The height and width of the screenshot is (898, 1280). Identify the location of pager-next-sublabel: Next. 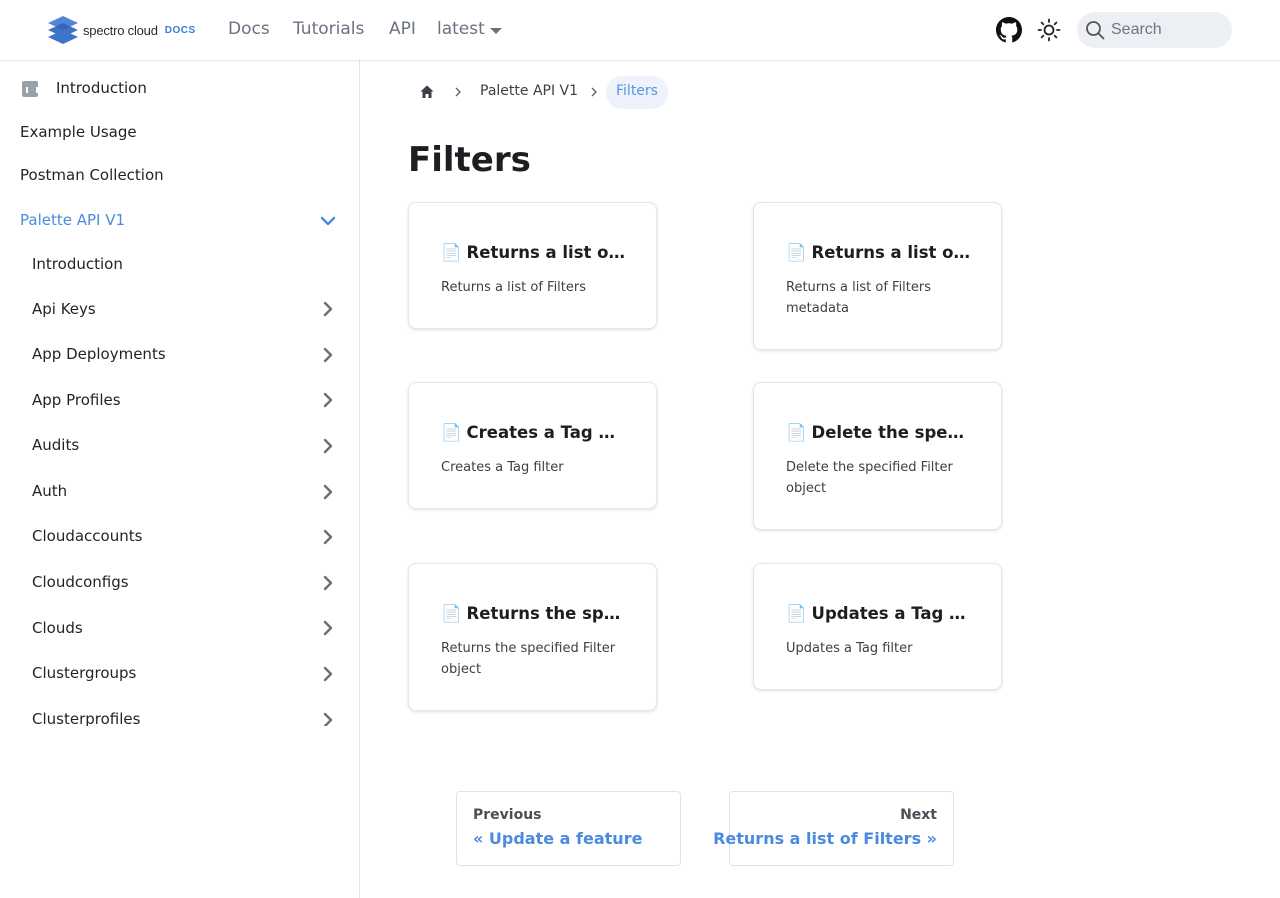
(918, 815).